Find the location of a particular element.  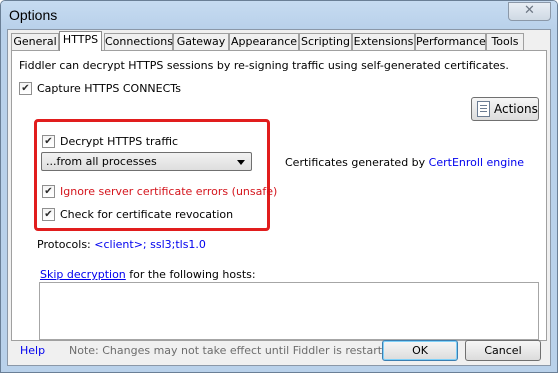

help-link: Help is located at coordinates (32, 350).